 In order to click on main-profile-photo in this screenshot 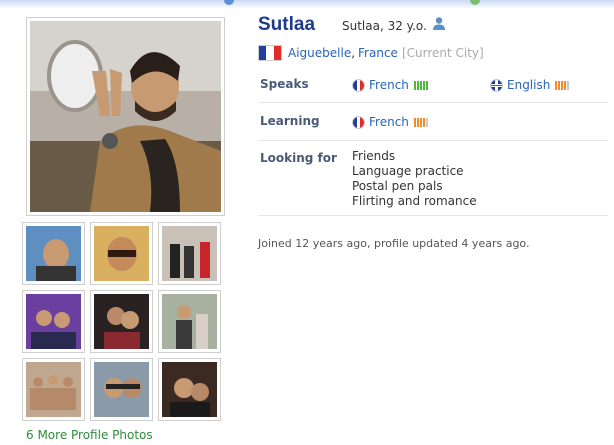, I will do `click(125, 116)`.